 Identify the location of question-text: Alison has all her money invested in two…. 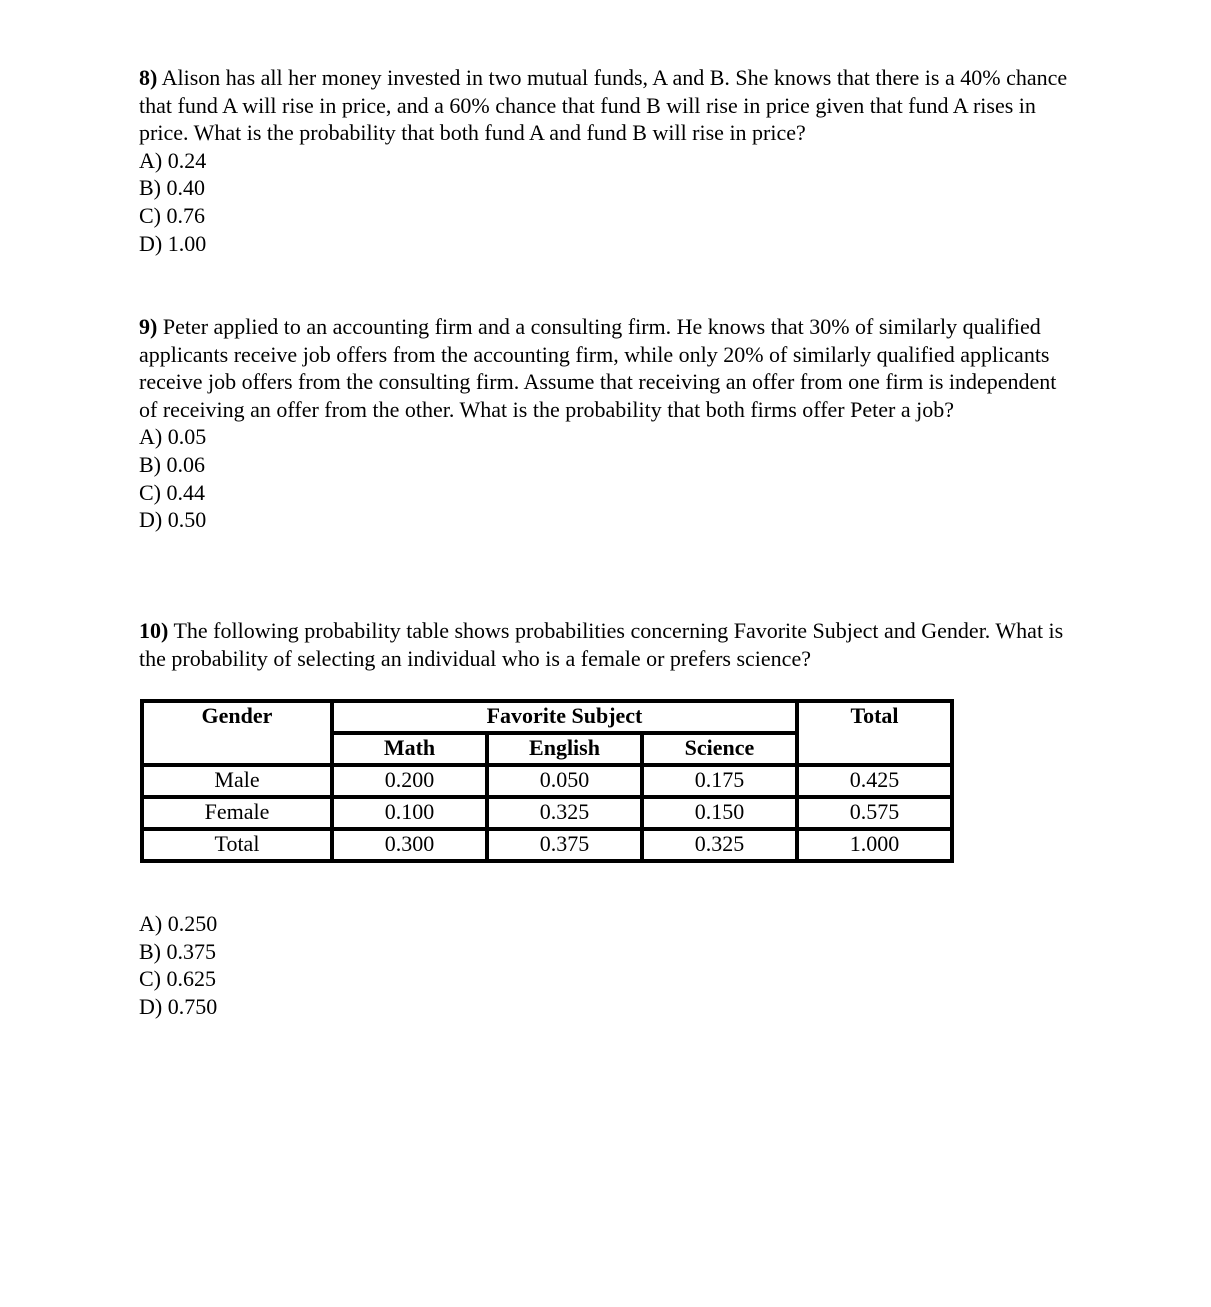
(603, 105).